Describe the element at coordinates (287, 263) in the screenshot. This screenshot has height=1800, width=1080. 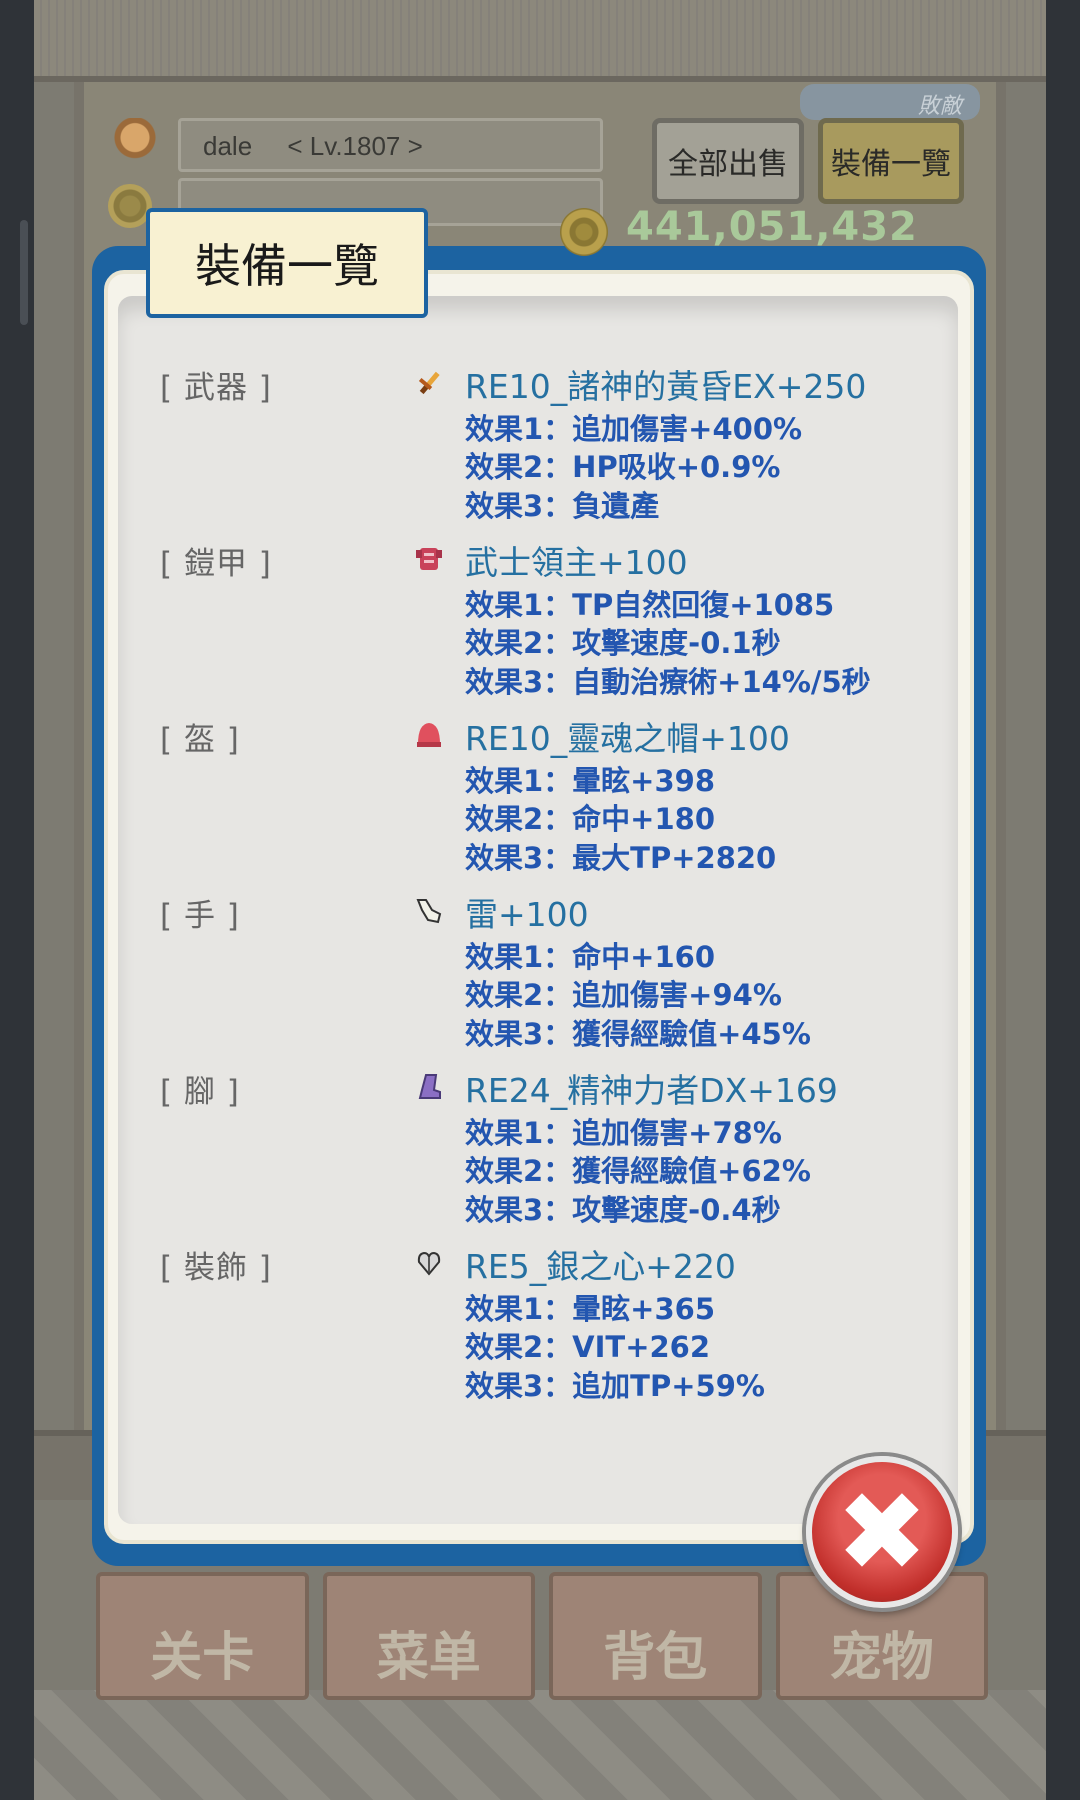
I see `modal-title: 裝備一覽` at that location.